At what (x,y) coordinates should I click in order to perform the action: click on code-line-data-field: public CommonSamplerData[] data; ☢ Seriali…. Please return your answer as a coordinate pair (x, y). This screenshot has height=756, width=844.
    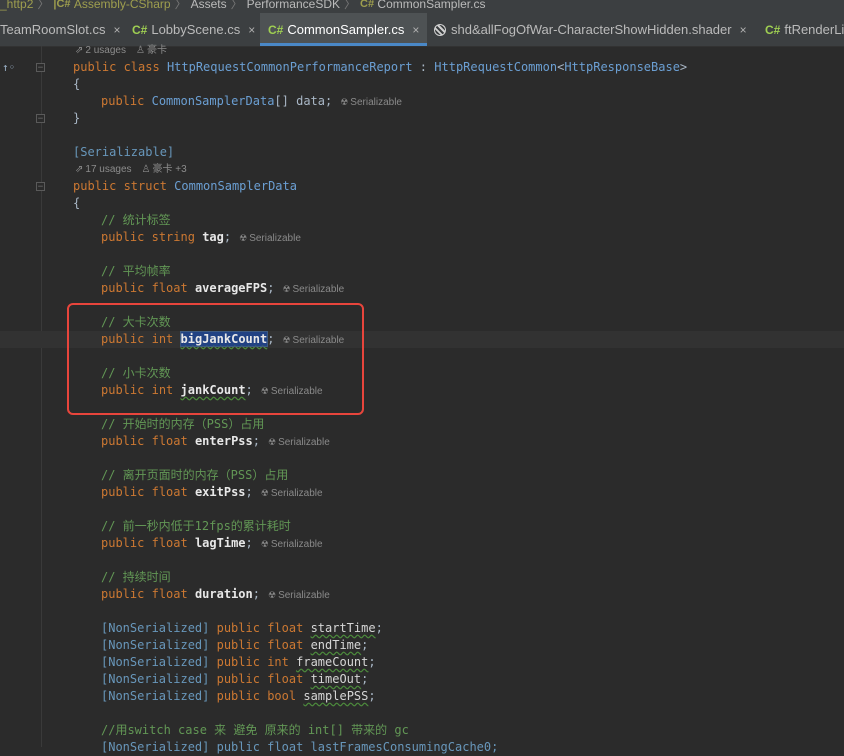
    Looking at the image, I should click on (251, 101).